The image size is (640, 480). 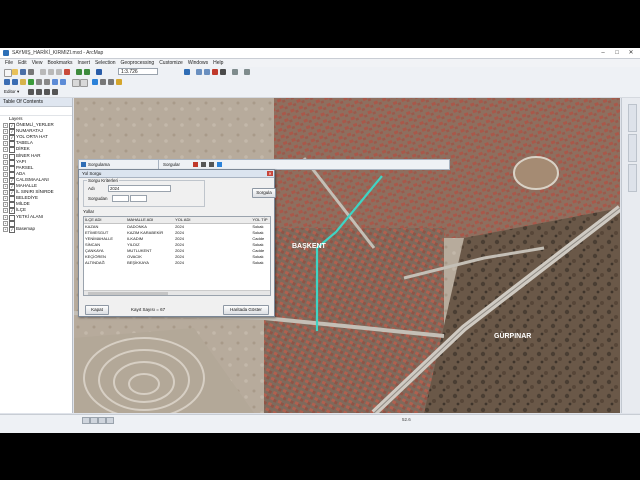 I want to click on layer-checkbox: ✓, so click(x=12, y=229).